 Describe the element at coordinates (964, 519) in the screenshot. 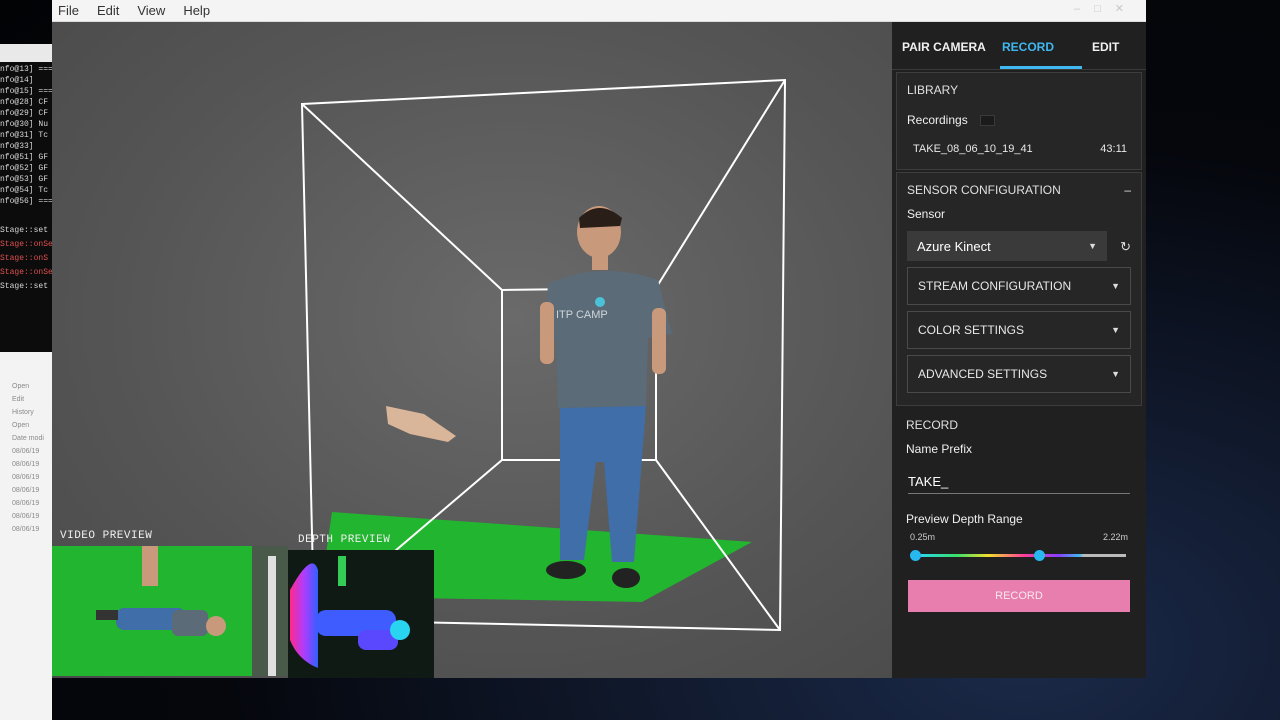

I see `depth-range-label: Preview Depth Range` at that location.